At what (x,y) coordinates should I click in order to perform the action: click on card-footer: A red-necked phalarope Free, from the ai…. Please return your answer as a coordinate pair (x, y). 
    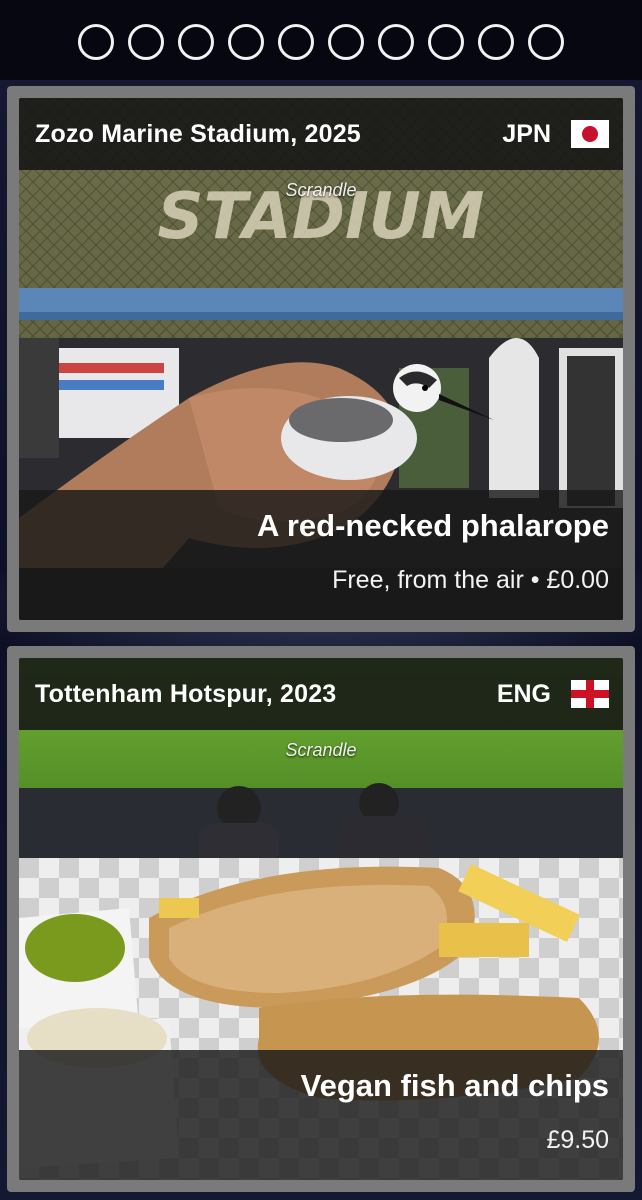
    Looking at the image, I should click on (321, 555).